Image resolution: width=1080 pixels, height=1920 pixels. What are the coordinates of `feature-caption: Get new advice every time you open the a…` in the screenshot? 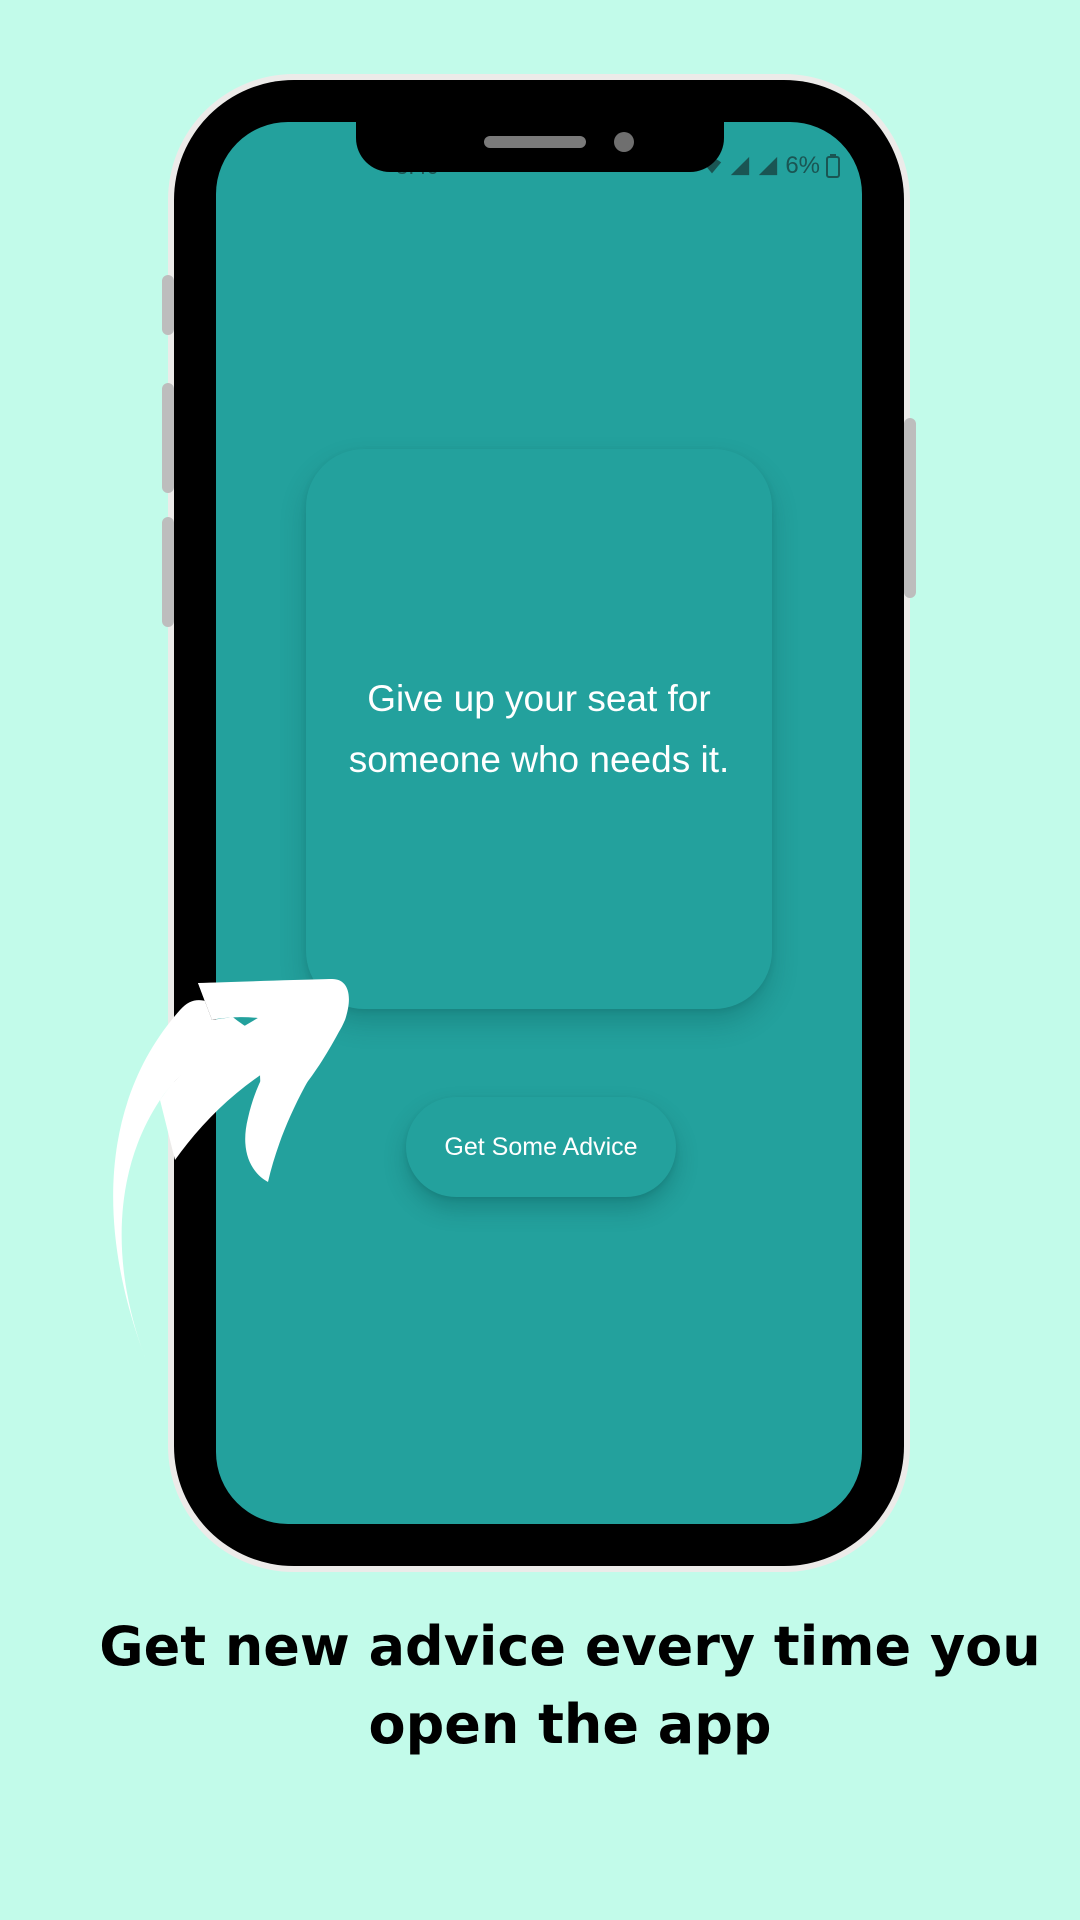 It's located at (570, 1685).